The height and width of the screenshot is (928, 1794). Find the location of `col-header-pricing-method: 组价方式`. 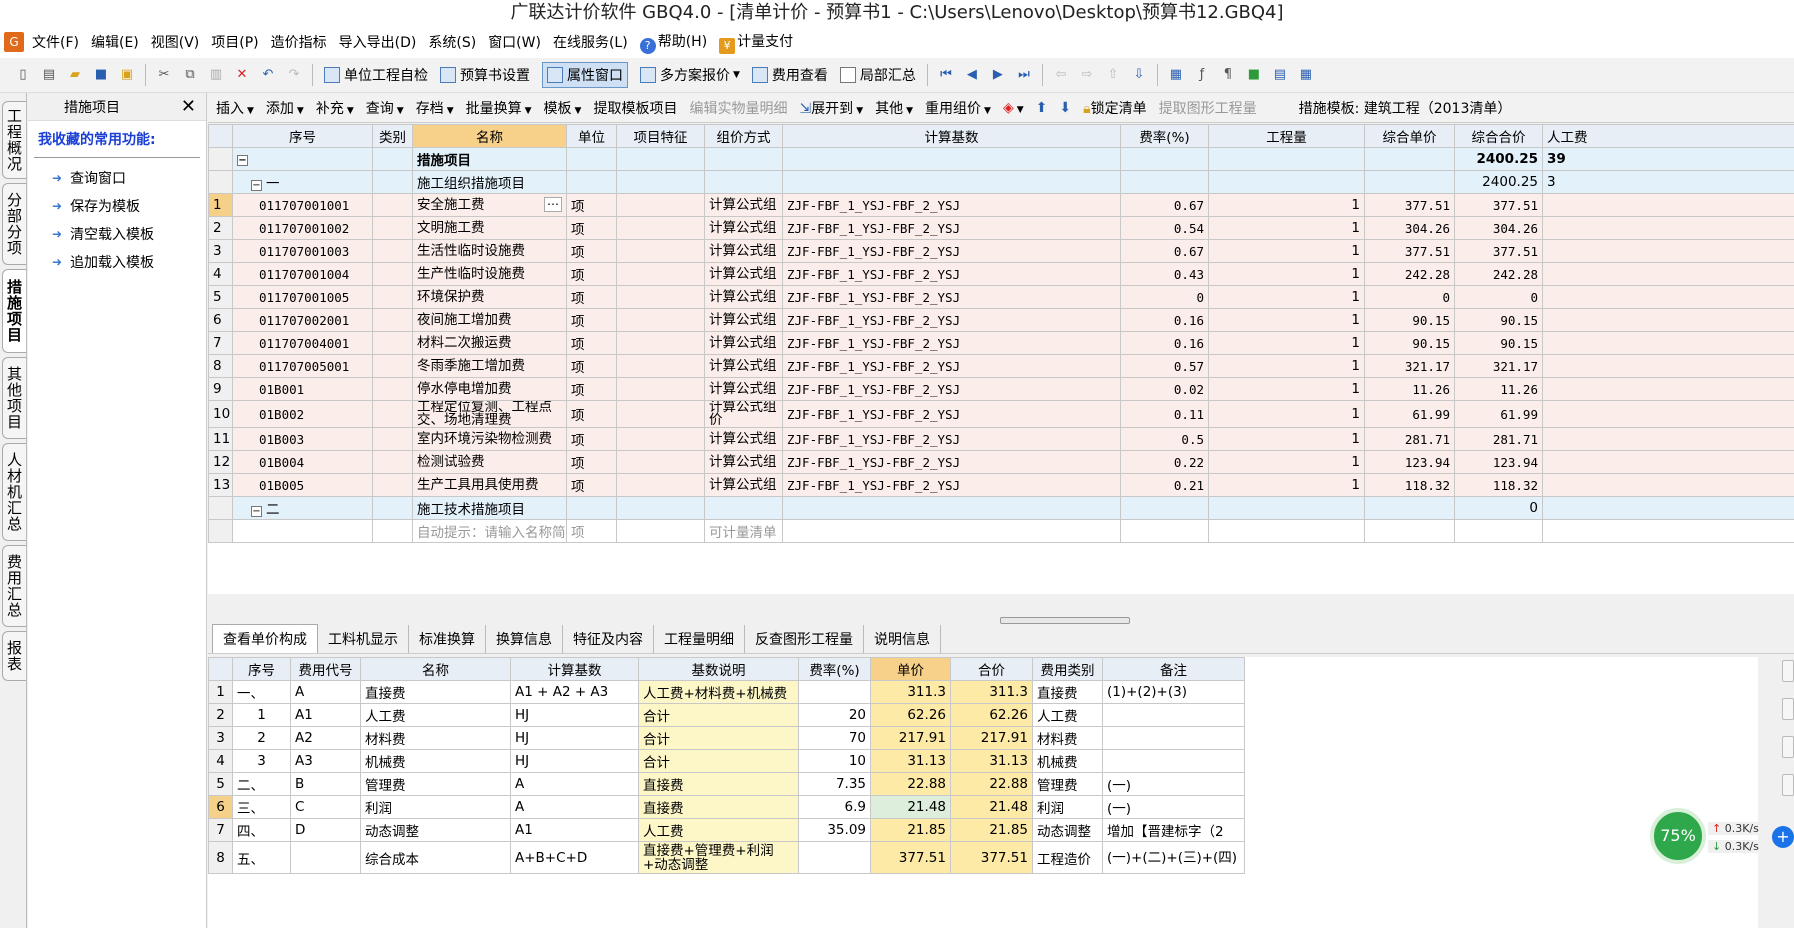

col-header-pricing-method: 组价方式 is located at coordinates (743, 136).